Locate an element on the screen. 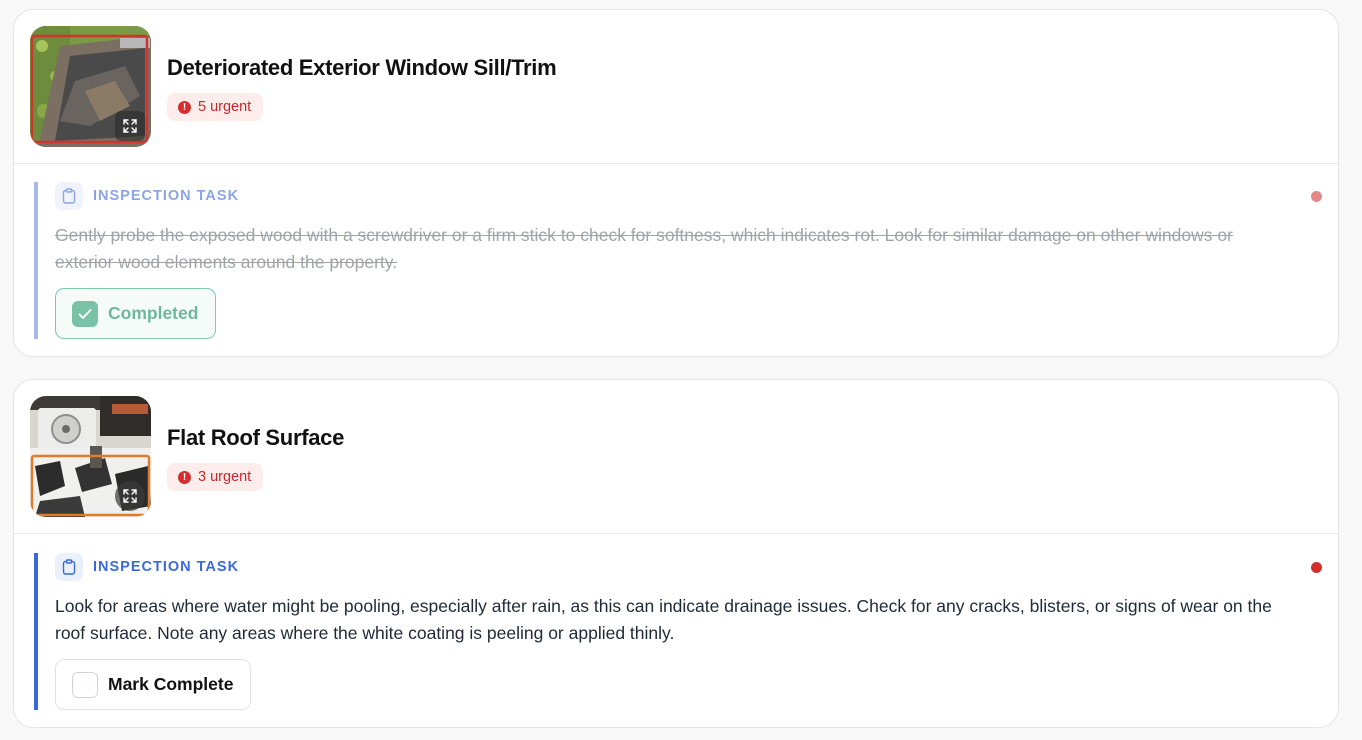 The height and width of the screenshot is (740, 1362). urgent-count: 5 urgent is located at coordinates (225, 107).